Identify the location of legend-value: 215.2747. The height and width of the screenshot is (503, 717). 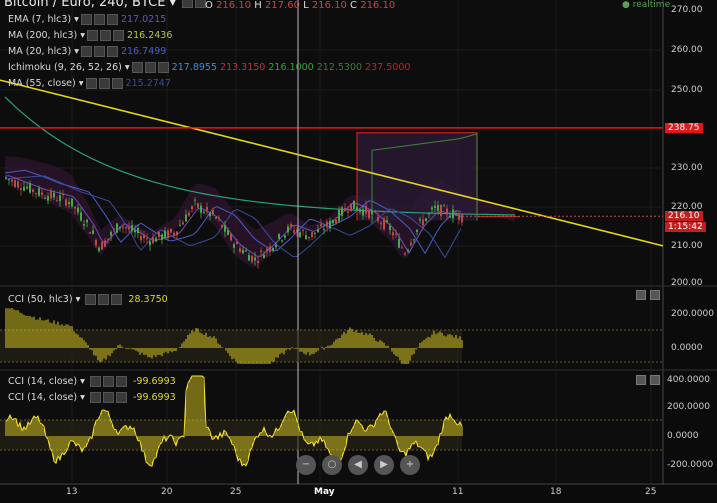
(146, 83).